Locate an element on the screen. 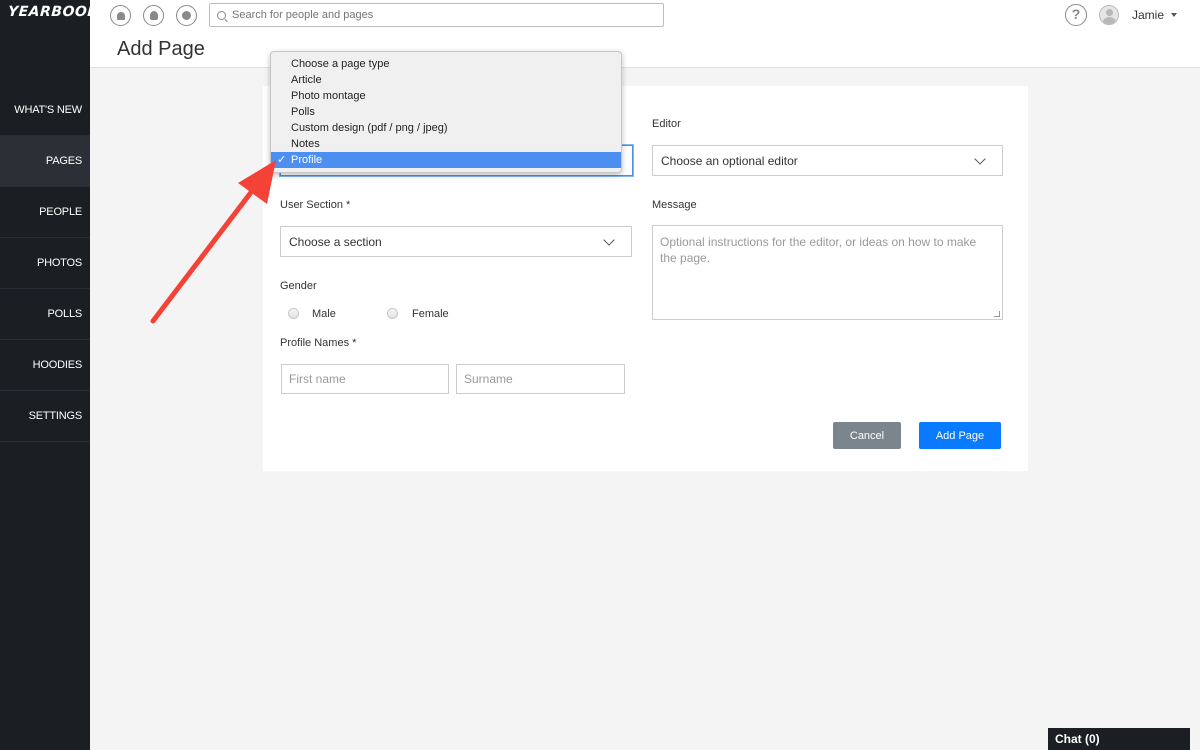 This screenshot has height=750, width=1200. page-type-option: Photo montage is located at coordinates (446, 96).